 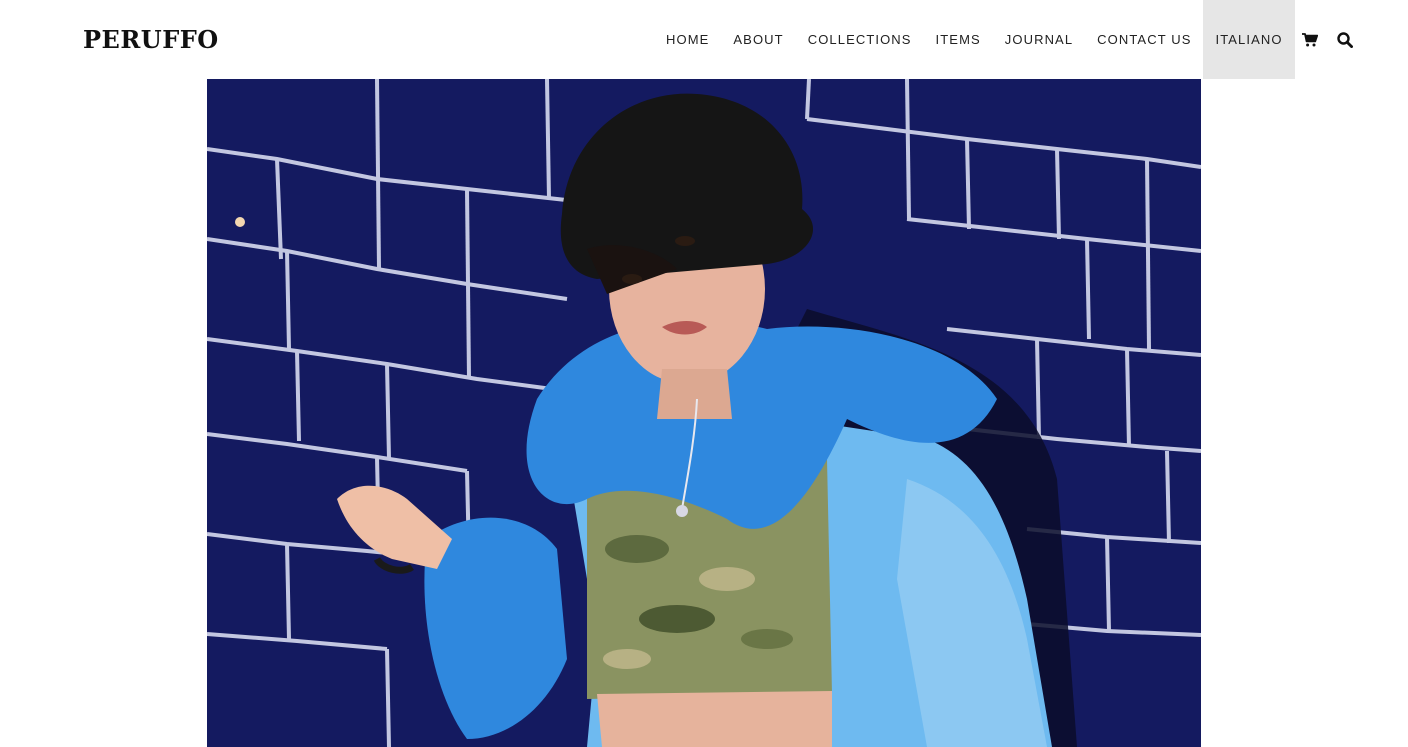 What do you see at coordinates (860, 39) in the screenshot?
I see `nav-collections: COLLECTIONS` at bounding box center [860, 39].